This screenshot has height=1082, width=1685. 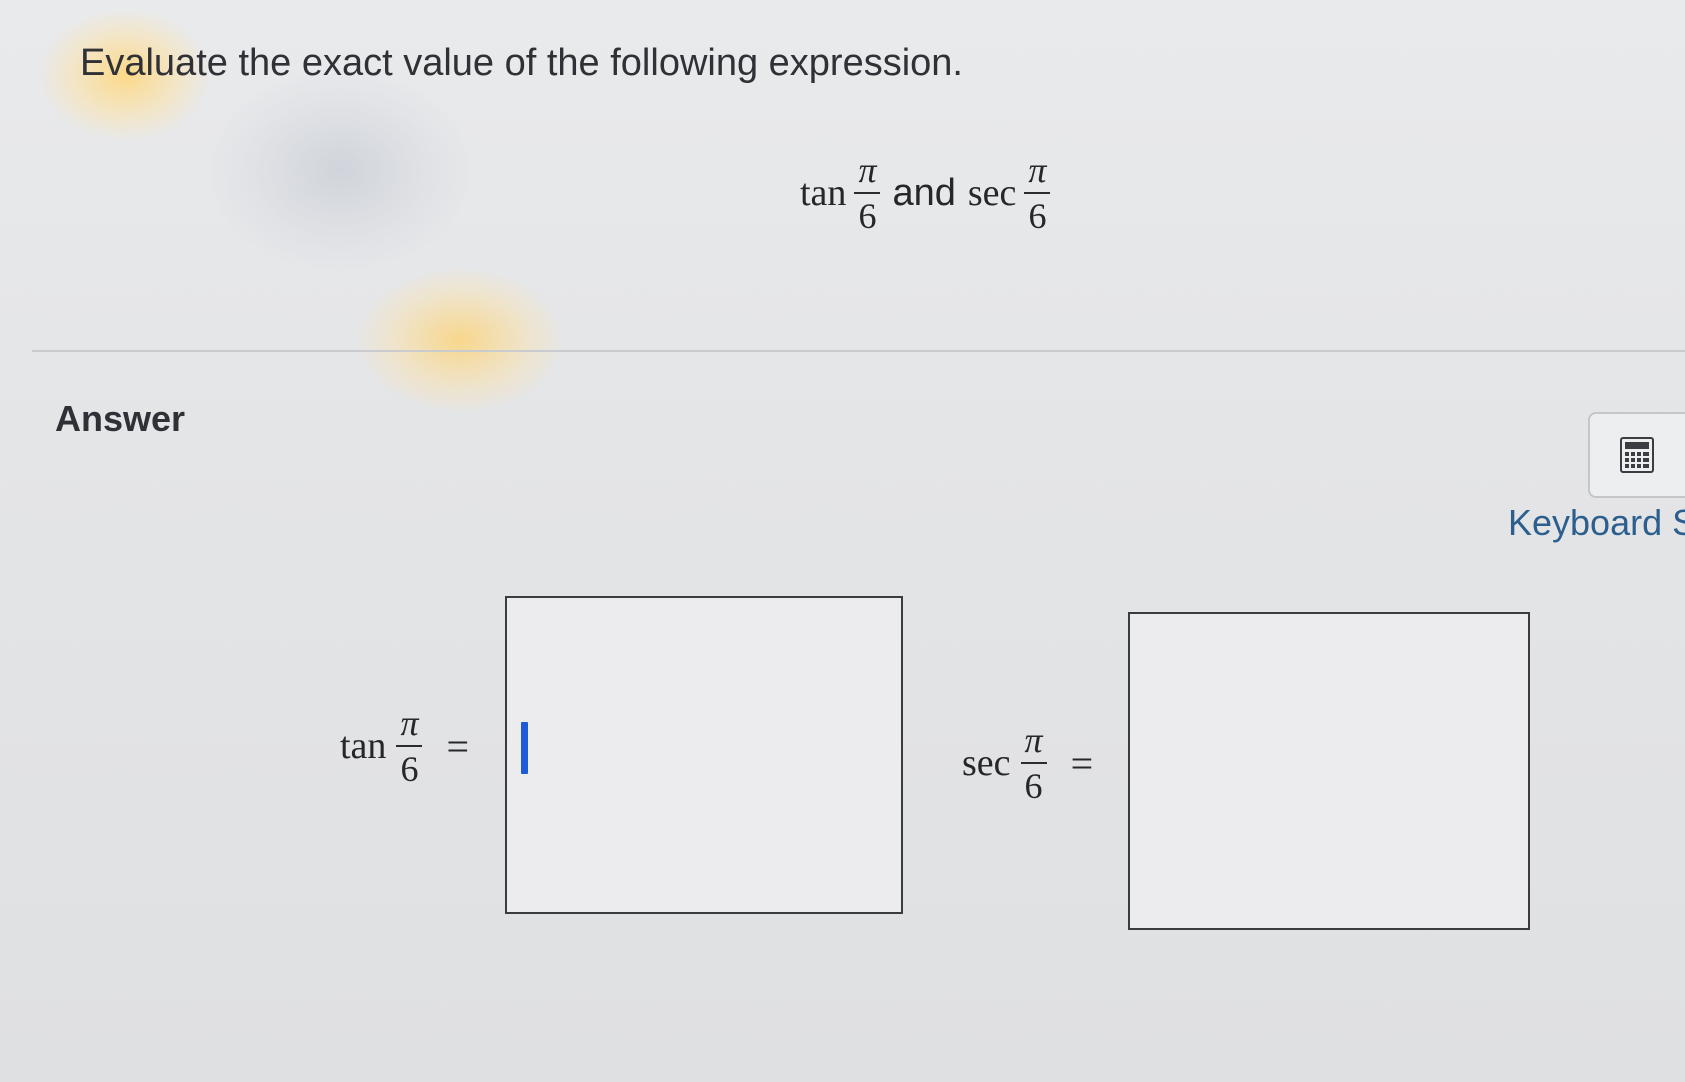 What do you see at coordinates (858, 351) in the screenshot?
I see `section-divider` at bounding box center [858, 351].